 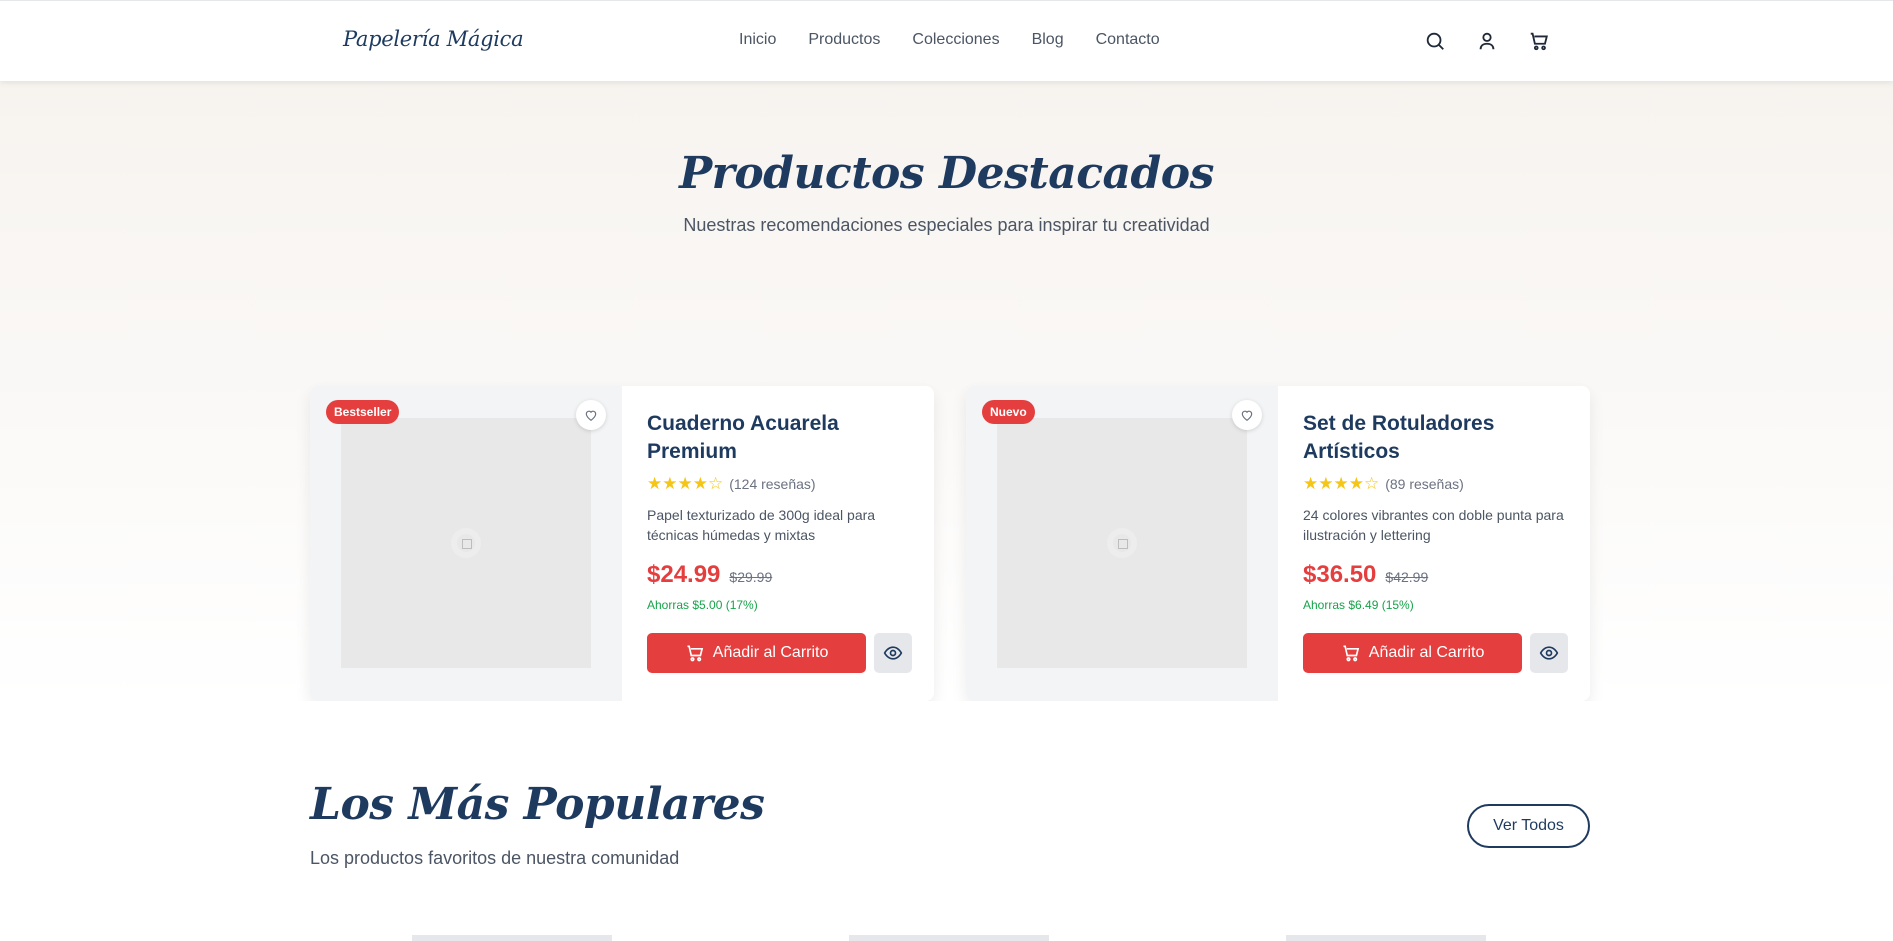 I want to click on review-count: (89 reseñas), so click(x=1424, y=484).